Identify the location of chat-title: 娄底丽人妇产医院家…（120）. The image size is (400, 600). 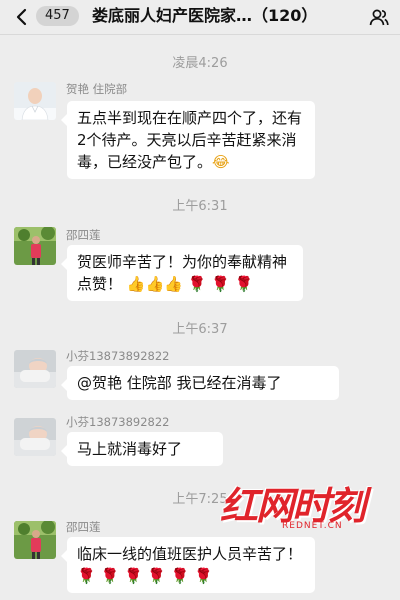
(205, 15).